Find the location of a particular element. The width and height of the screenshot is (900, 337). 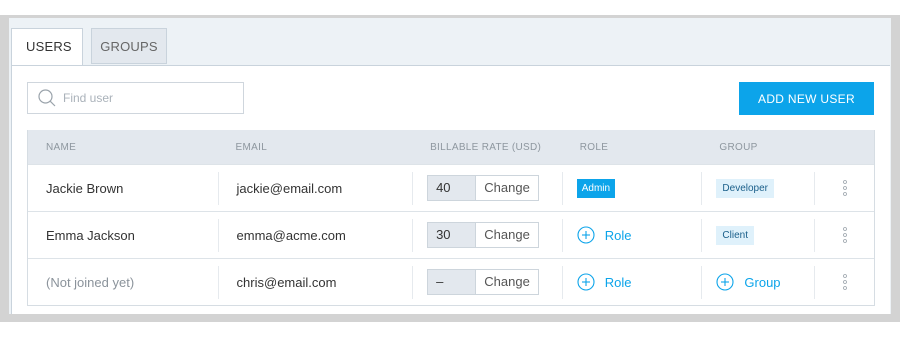

rate-value: 30 is located at coordinates (452, 235).